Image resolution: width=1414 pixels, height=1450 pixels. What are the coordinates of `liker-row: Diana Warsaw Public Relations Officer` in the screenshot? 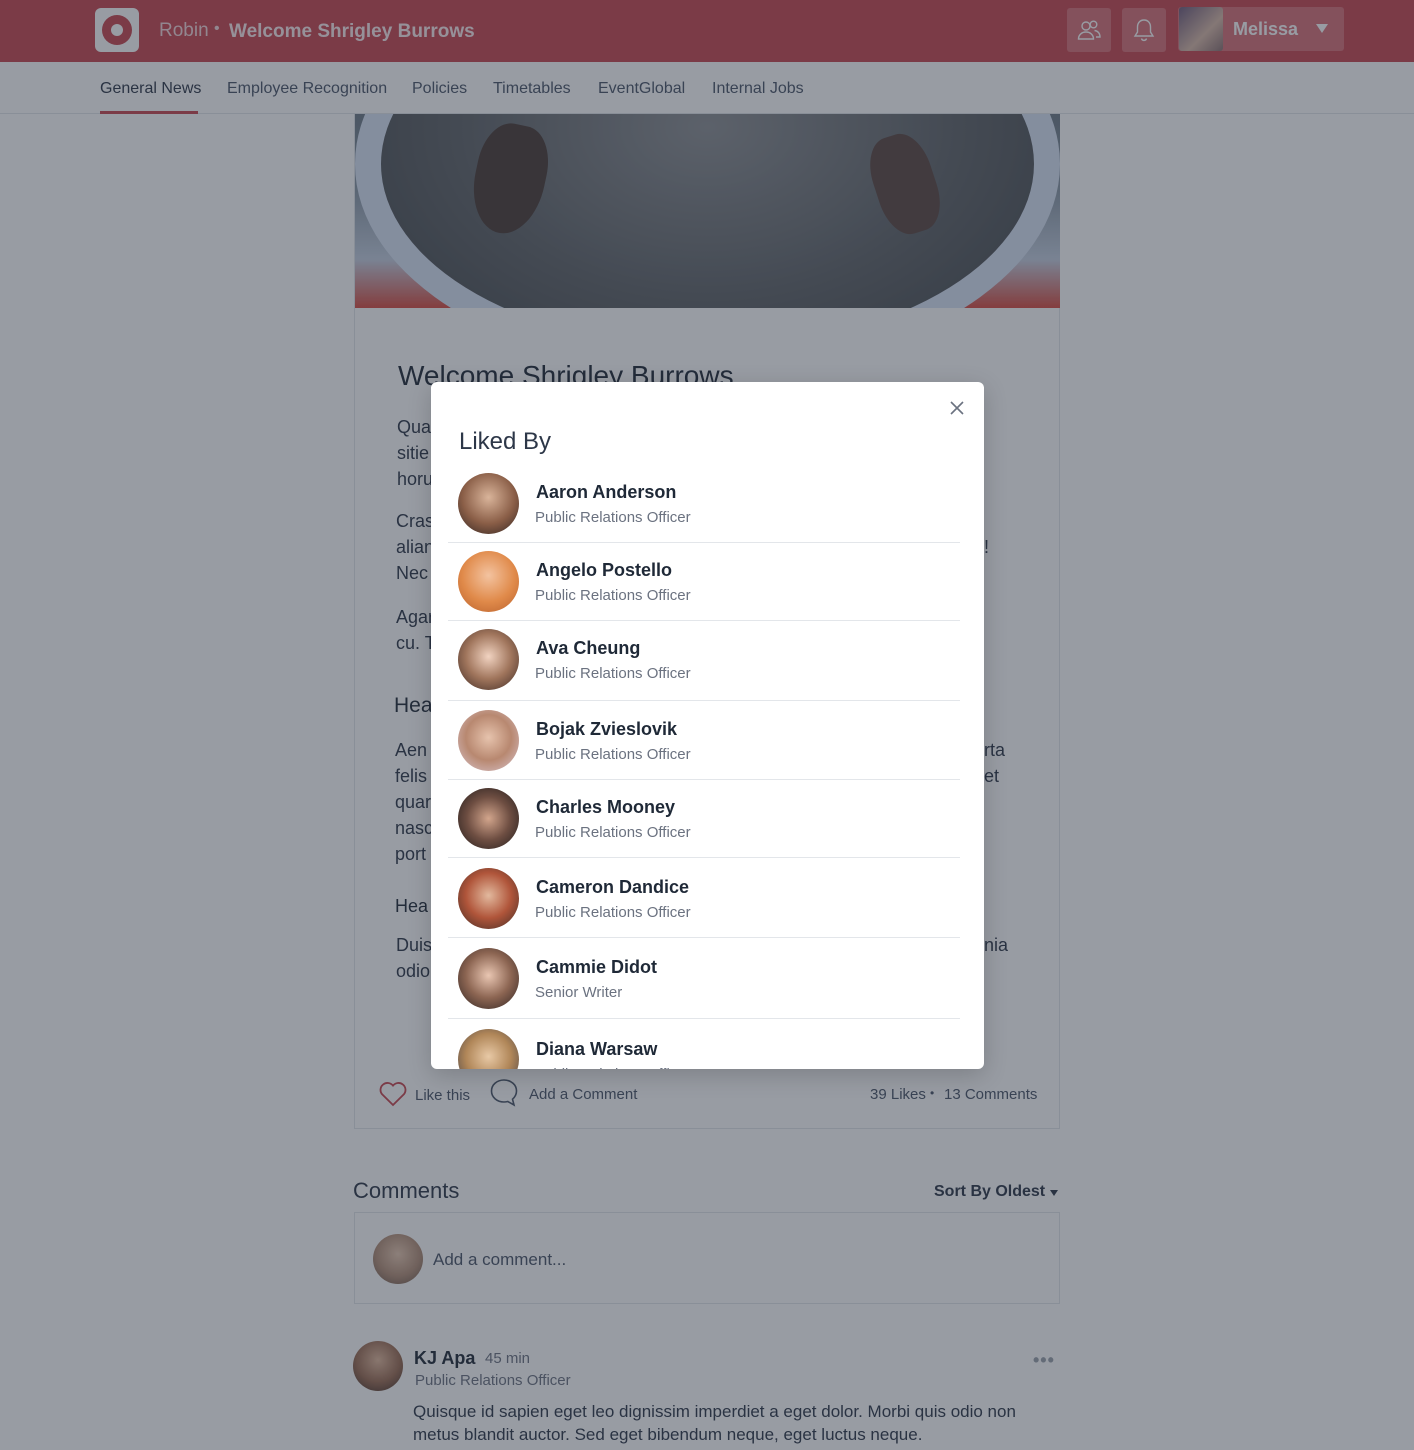 It's located at (704, 1044).